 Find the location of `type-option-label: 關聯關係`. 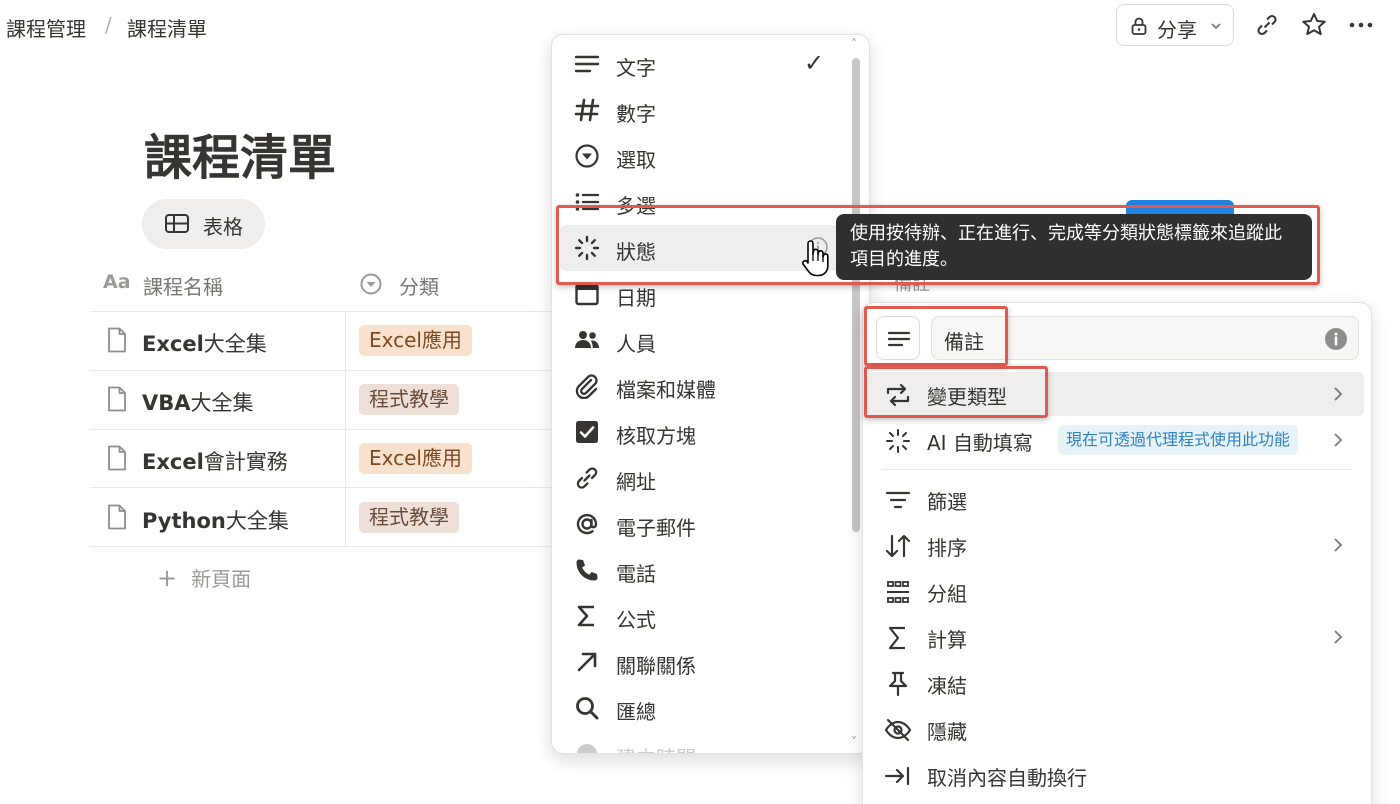

type-option-label: 關聯關係 is located at coordinates (656, 666).